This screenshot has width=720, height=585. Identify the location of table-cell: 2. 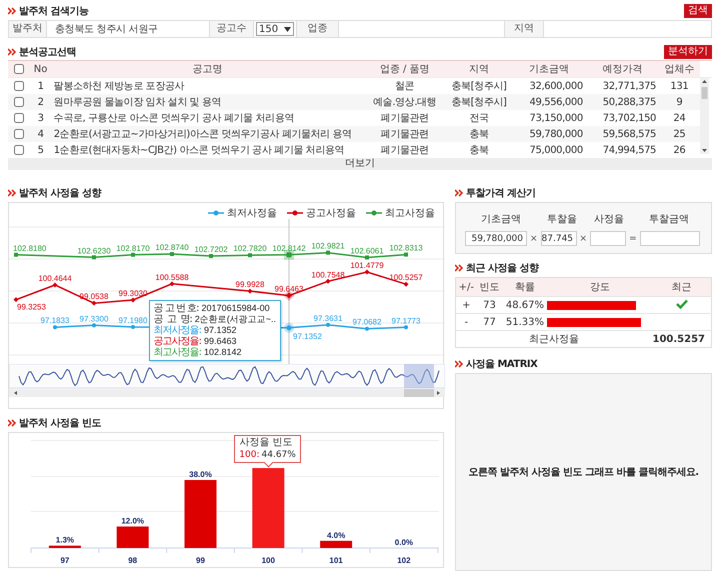
(41, 102).